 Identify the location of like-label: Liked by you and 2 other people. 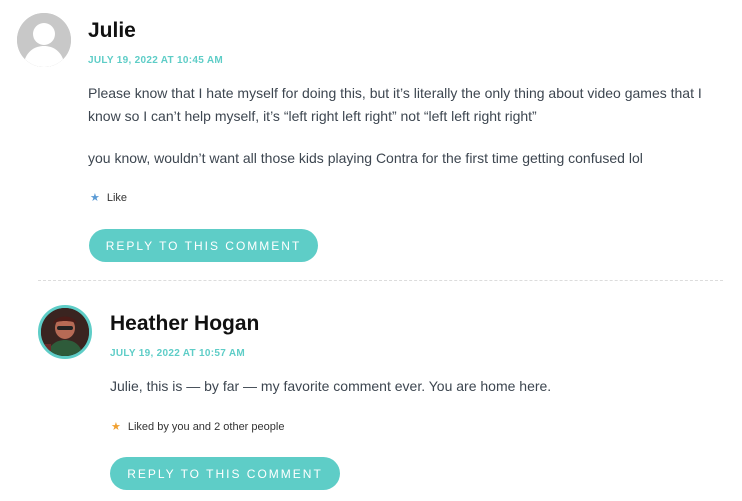
(206, 426).